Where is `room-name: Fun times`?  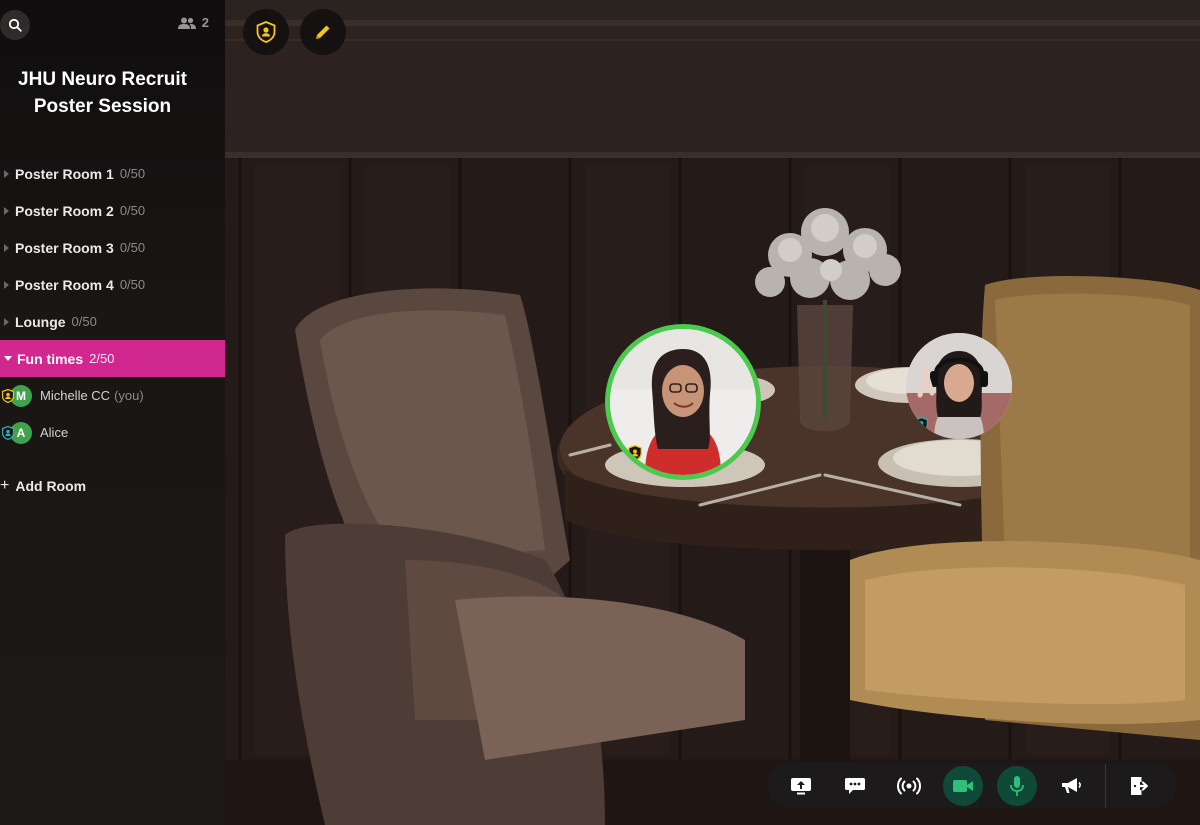
room-name: Fun times is located at coordinates (50, 358).